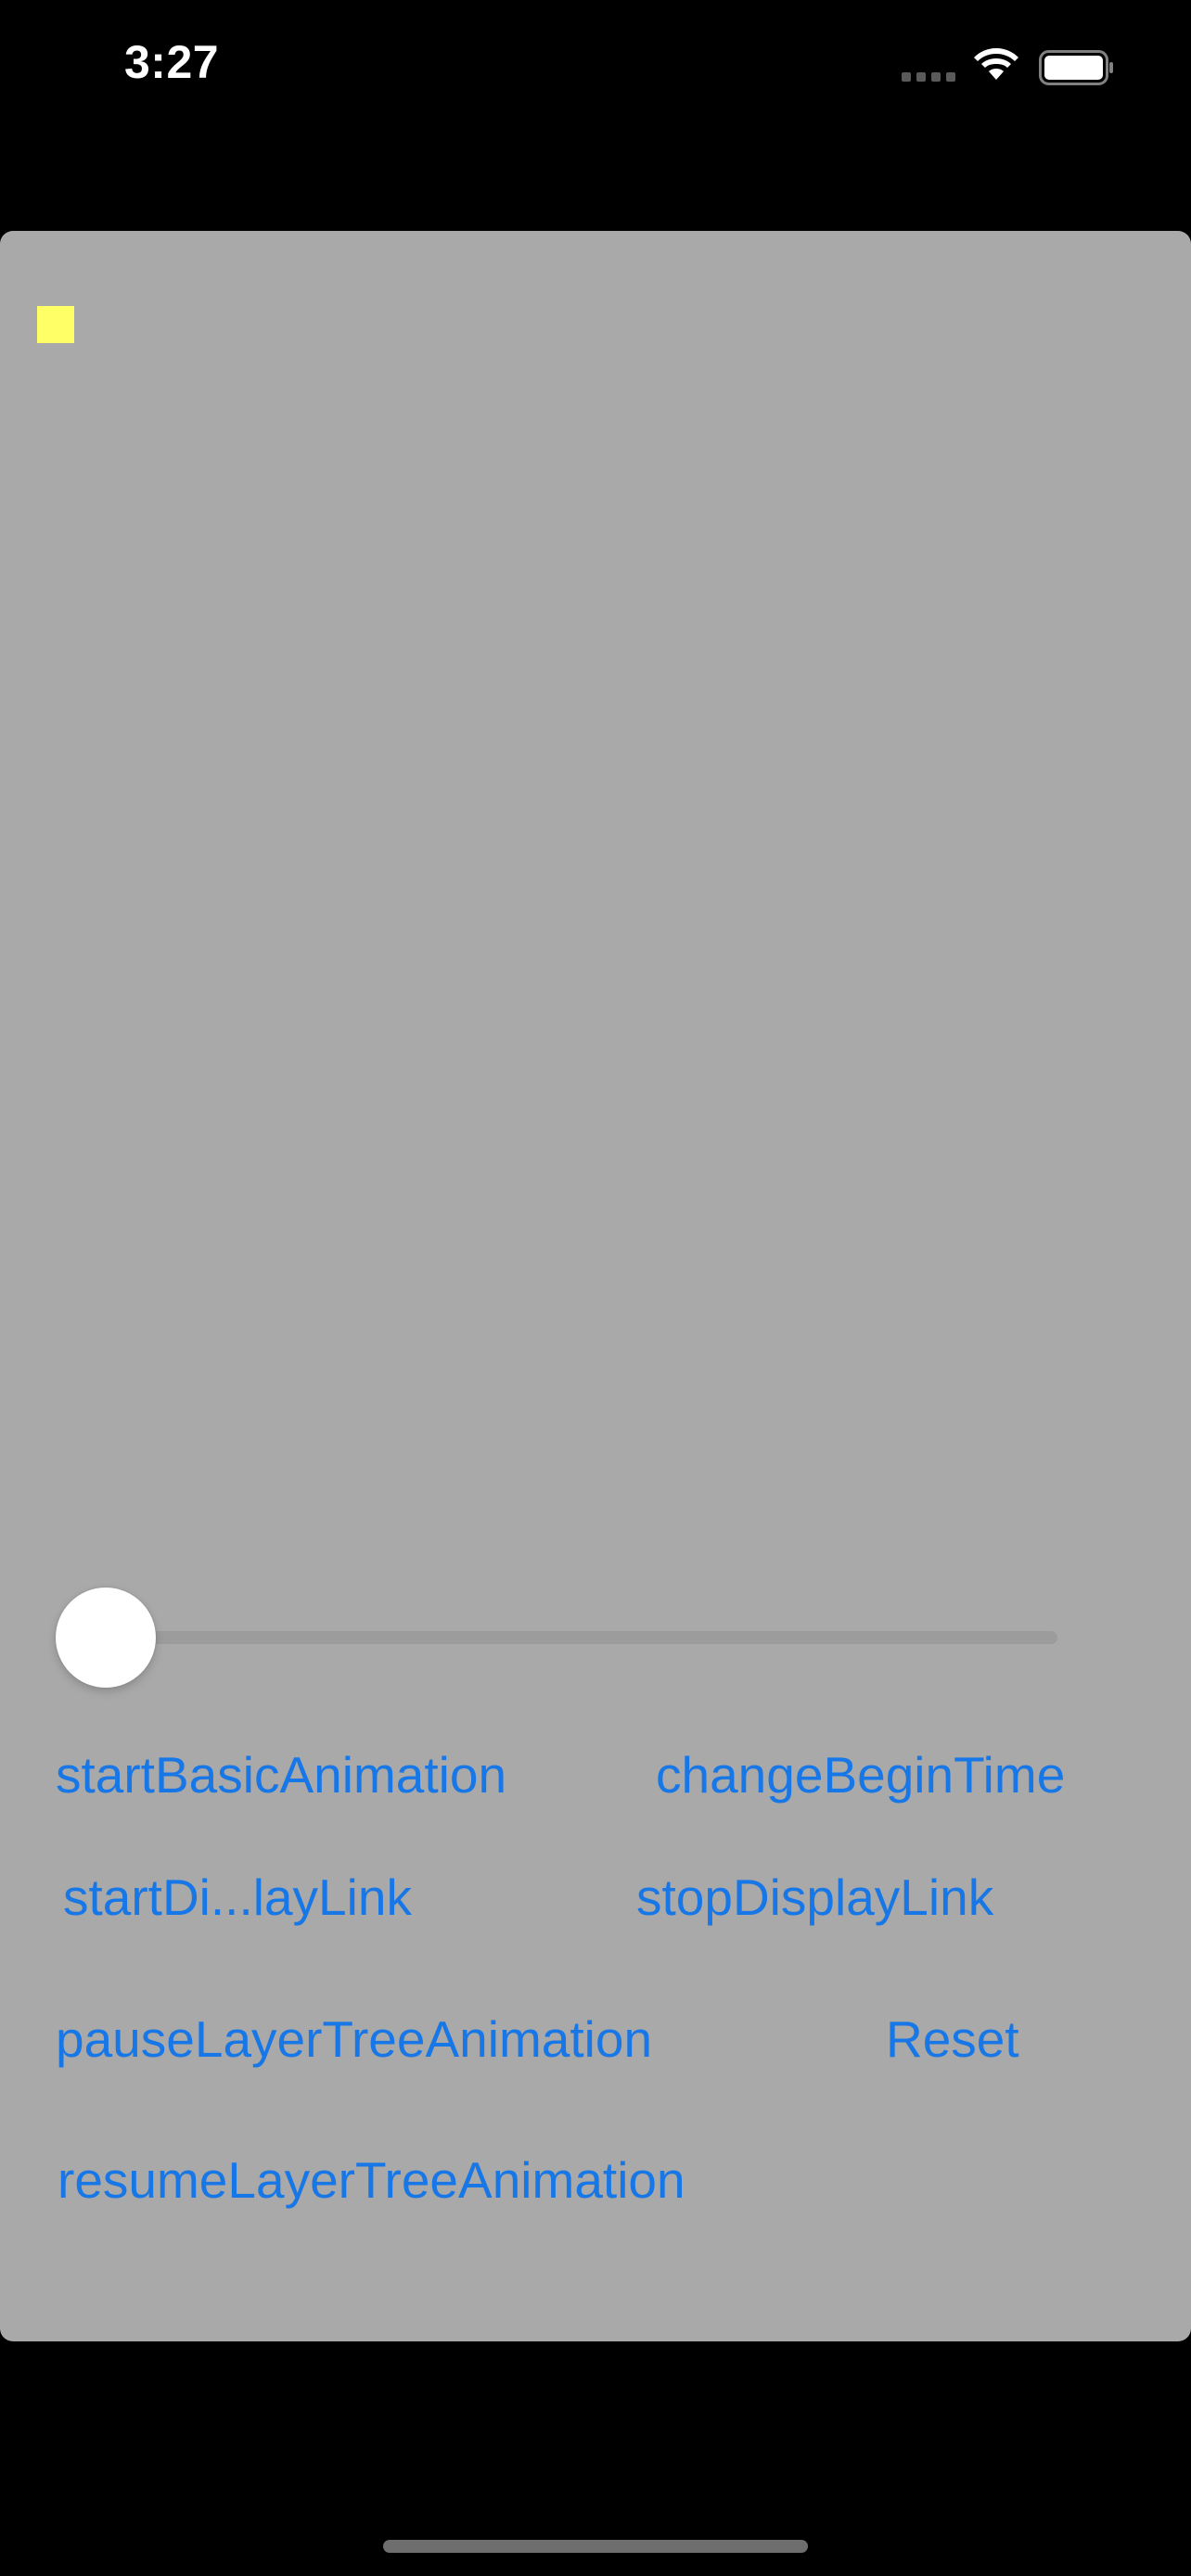 The image size is (1191, 2576). What do you see at coordinates (929, 77) in the screenshot?
I see `signal-icon` at bounding box center [929, 77].